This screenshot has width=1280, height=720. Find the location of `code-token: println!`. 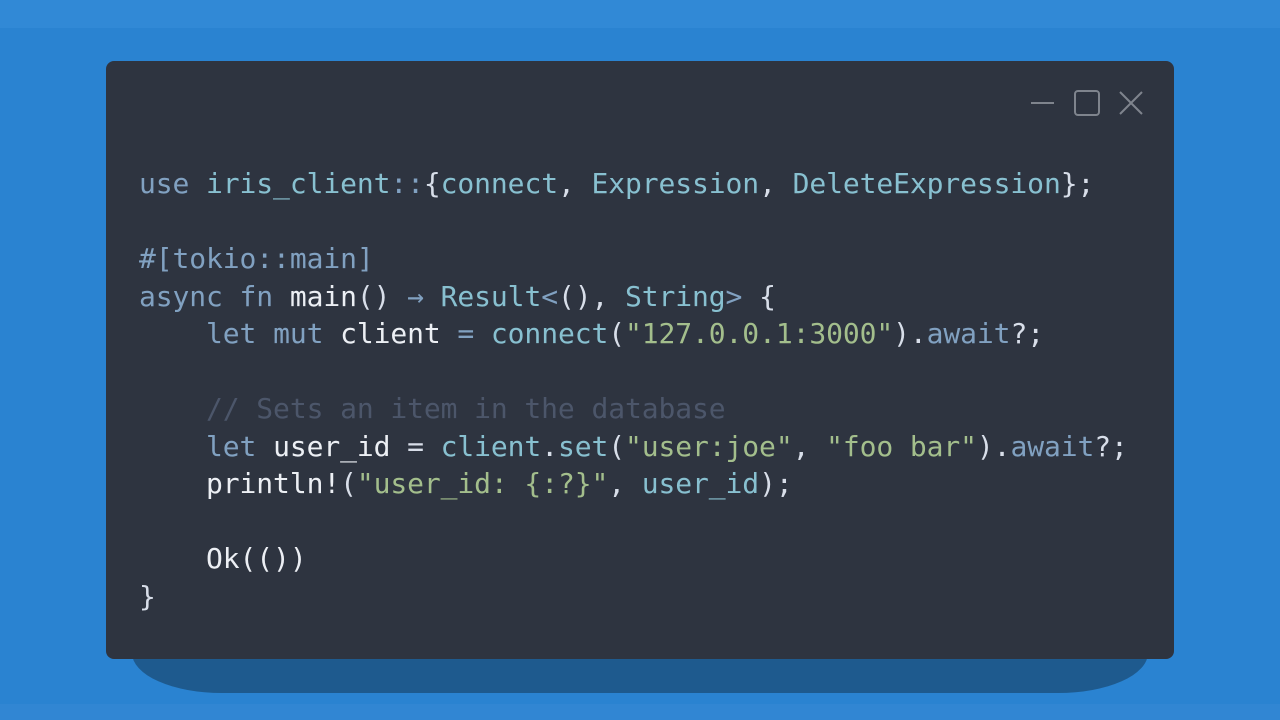

code-token: println! is located at coordinates (240, 483).